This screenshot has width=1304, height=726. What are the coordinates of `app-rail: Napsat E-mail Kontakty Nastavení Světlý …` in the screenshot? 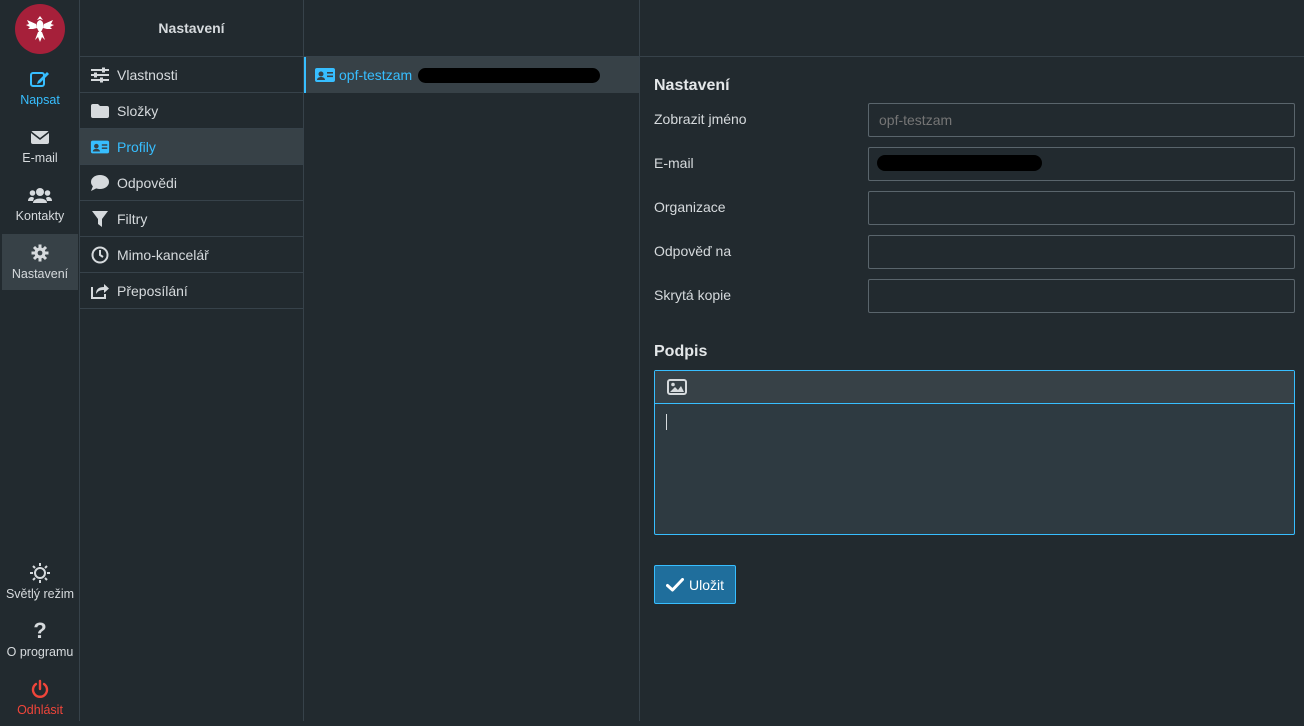 It's located at (40, 360).